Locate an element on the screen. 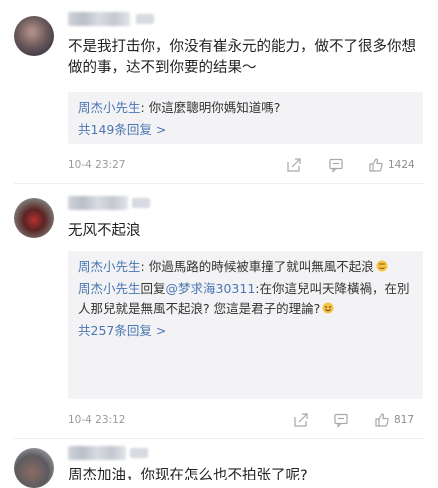 This screenshot has height=488, width=438. more-replies-link: 共257条回复 > is located at coordinates (245, 331).